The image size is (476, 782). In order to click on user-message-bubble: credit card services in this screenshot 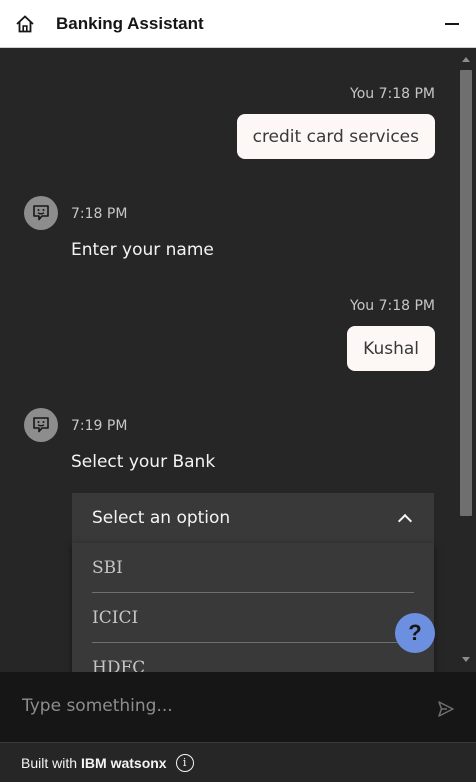, I will do `click(335, 136)`.